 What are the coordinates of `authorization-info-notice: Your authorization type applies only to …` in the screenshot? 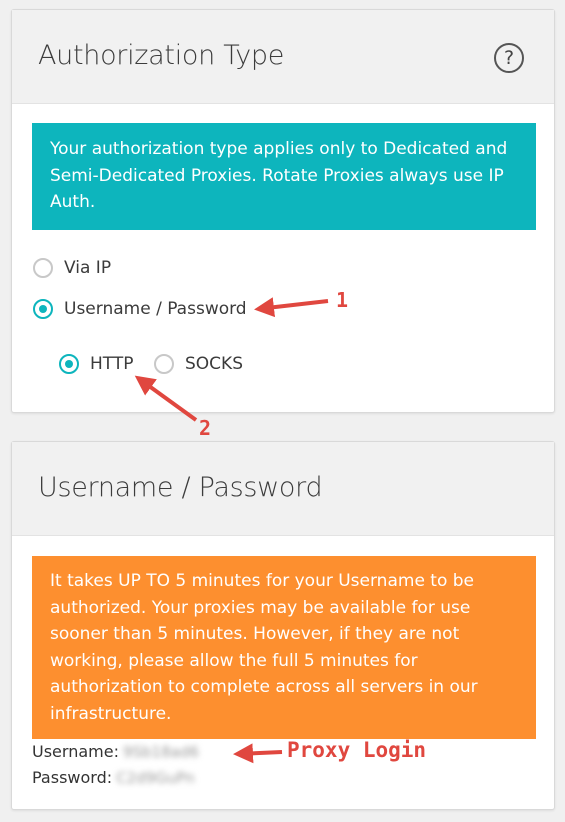 It's located at (284, 176).